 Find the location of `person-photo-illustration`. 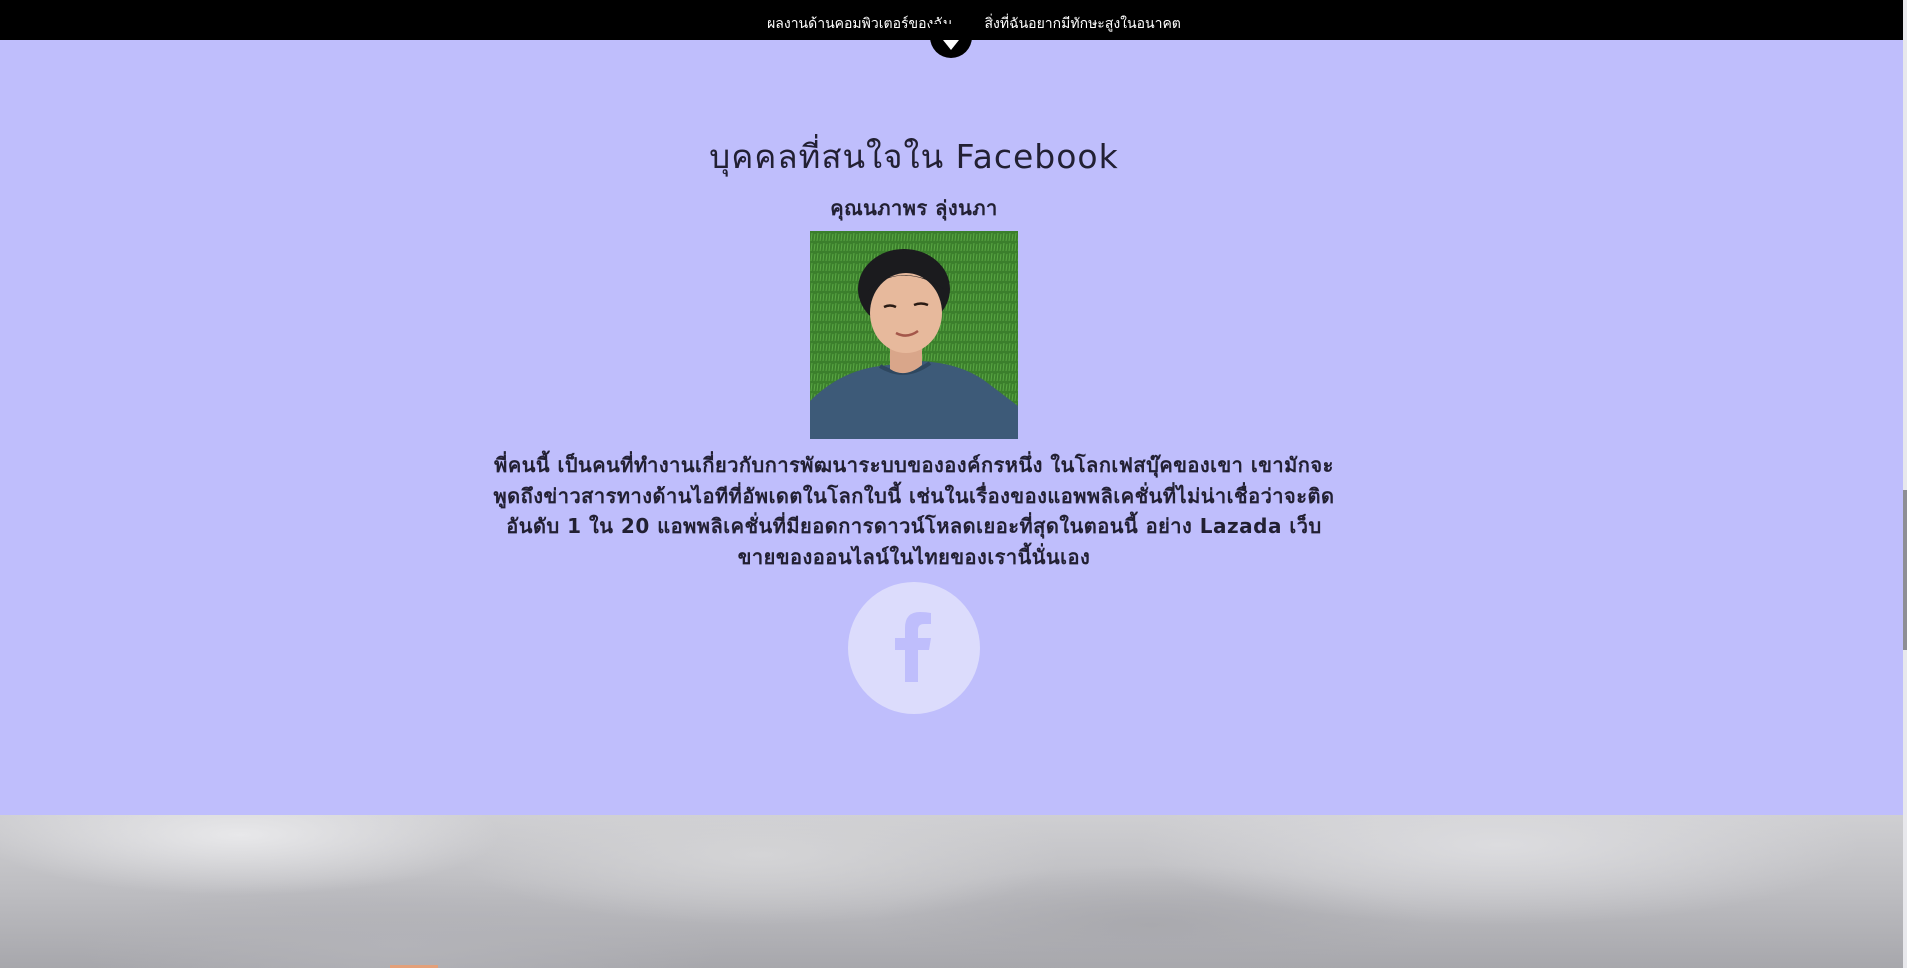

person-photo-illustration is located at coordinates (914, 335).